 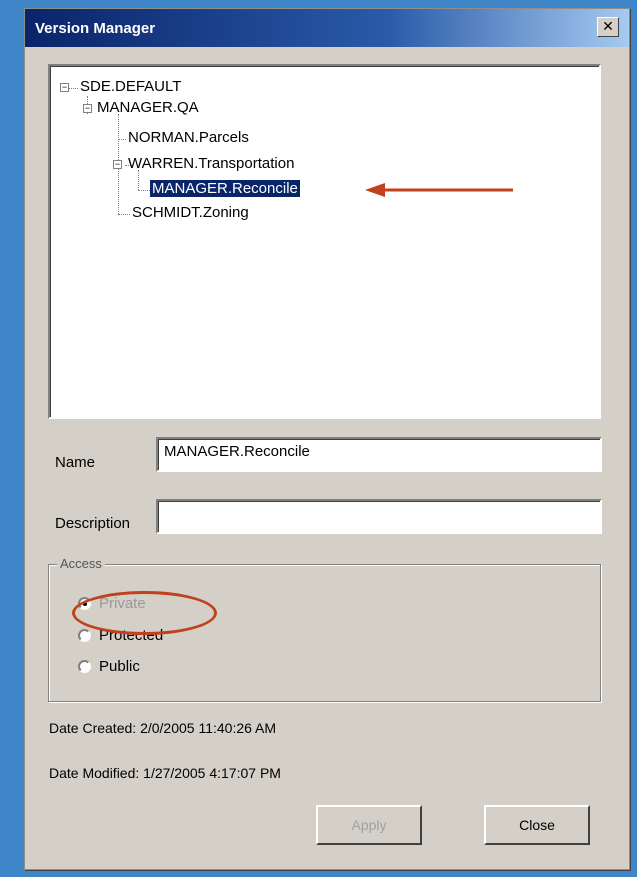 What do you see at coordinates (439, 190) in the screenshot?
I see `annotation-arrow-icon` at bounding box center [439, 190].